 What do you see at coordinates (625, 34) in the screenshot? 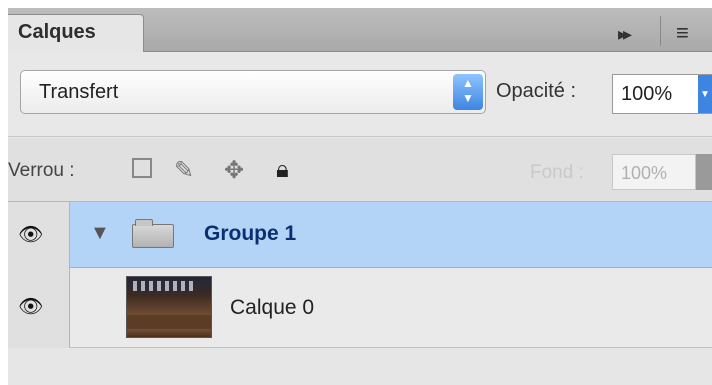
I see `collapse-icon: ▸▸` at bounding box center [625, 34].